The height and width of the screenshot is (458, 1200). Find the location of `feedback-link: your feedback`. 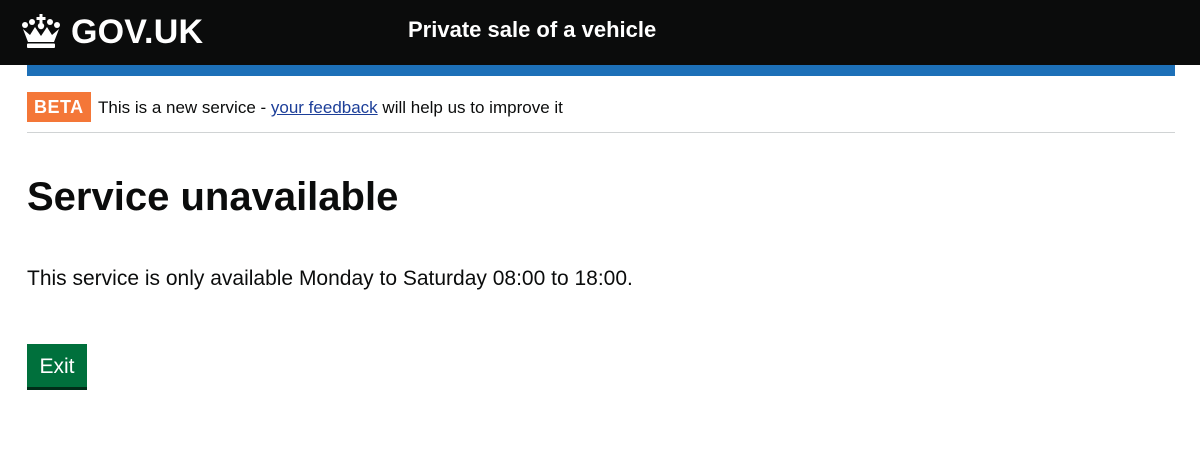

feedback-link: your feedback is located at coordinates (324, 107).